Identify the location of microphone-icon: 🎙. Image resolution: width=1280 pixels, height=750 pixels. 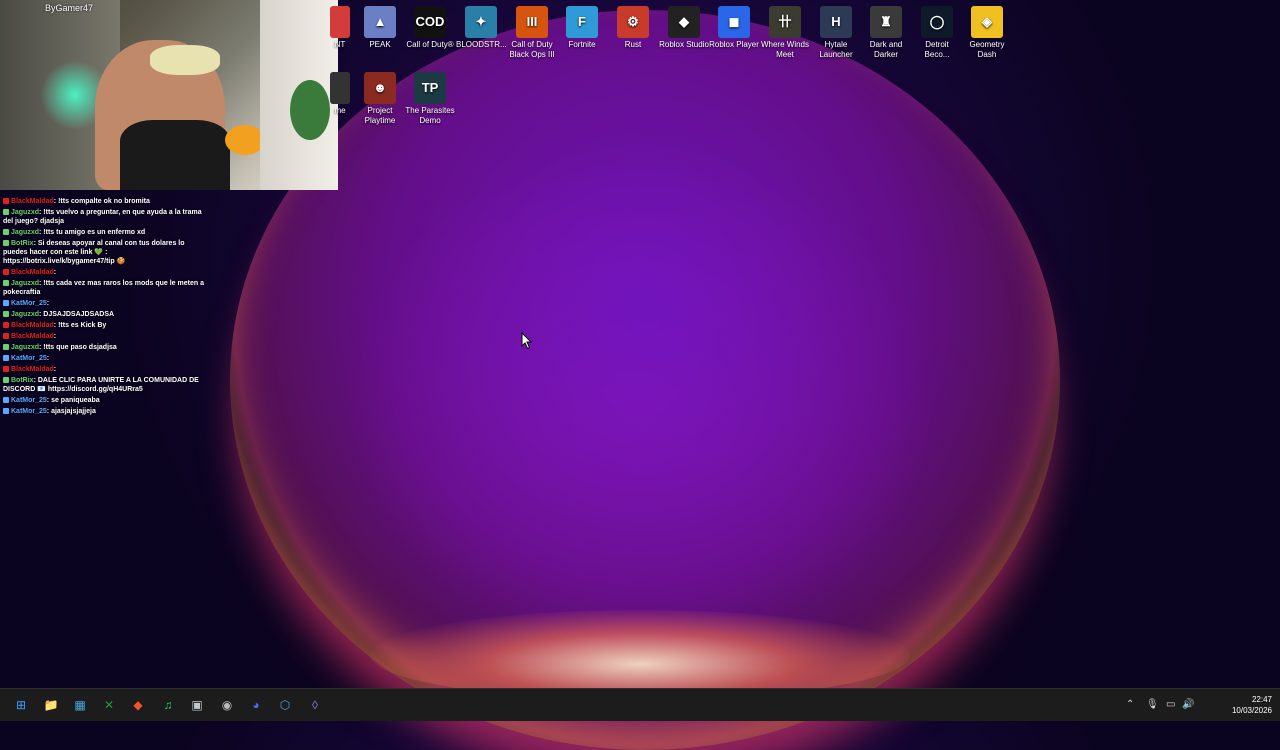
(1152, 704).